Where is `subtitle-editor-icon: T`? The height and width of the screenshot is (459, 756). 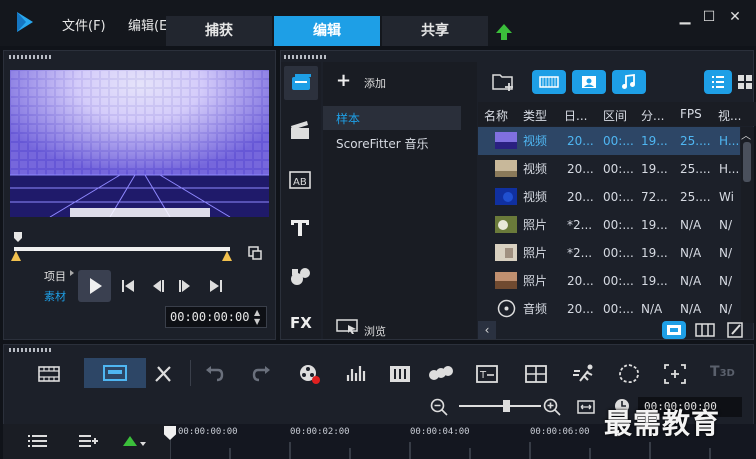 subtitle-editor-icon: T is located at coordinates (487, 374).